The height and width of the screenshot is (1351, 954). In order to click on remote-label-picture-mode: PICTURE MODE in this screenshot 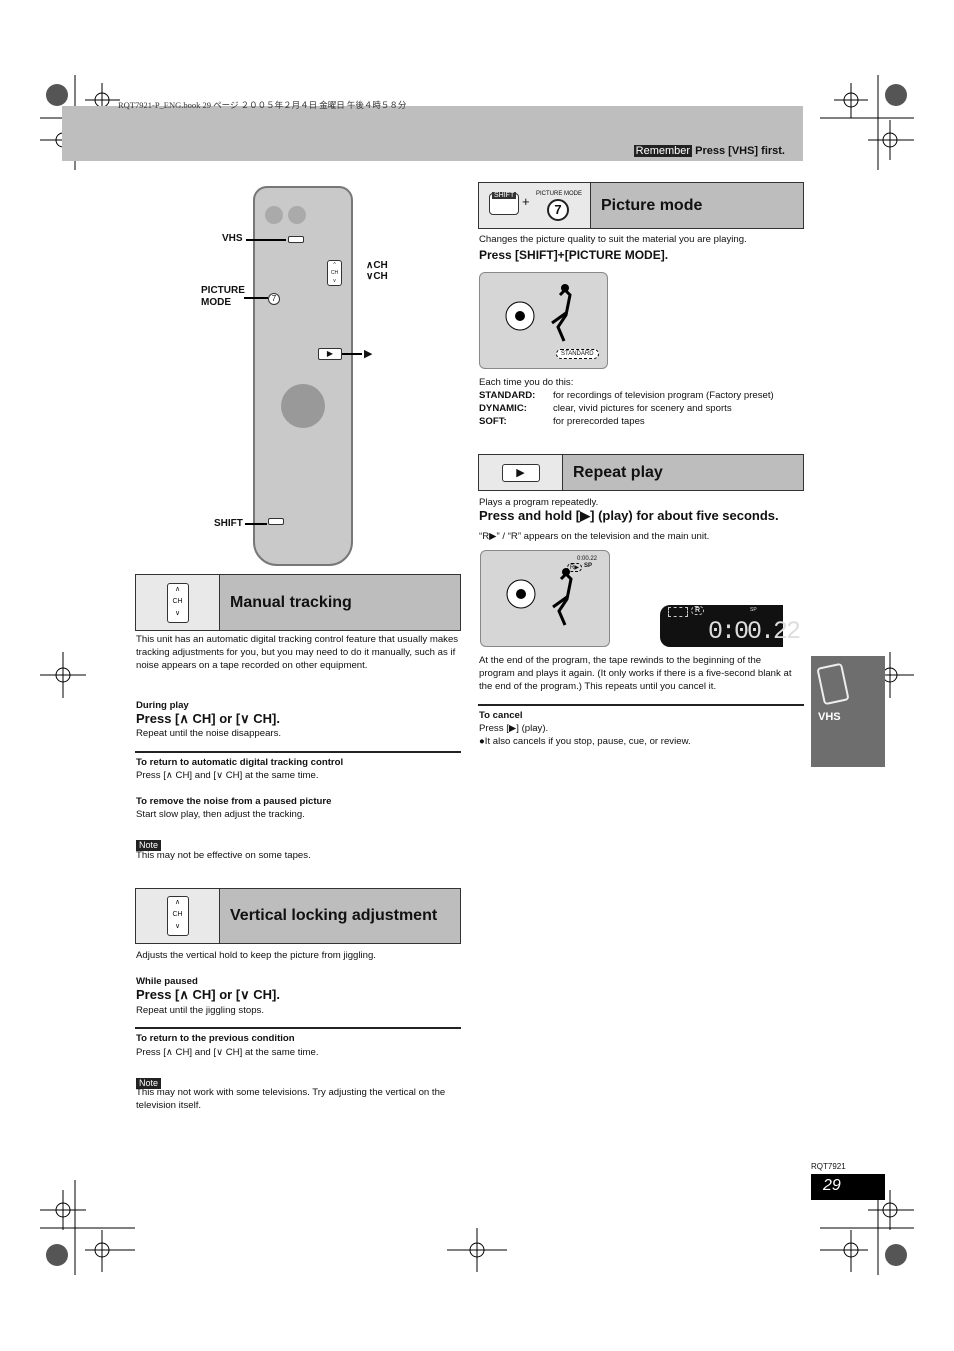, I will do `click(223, 296)`.